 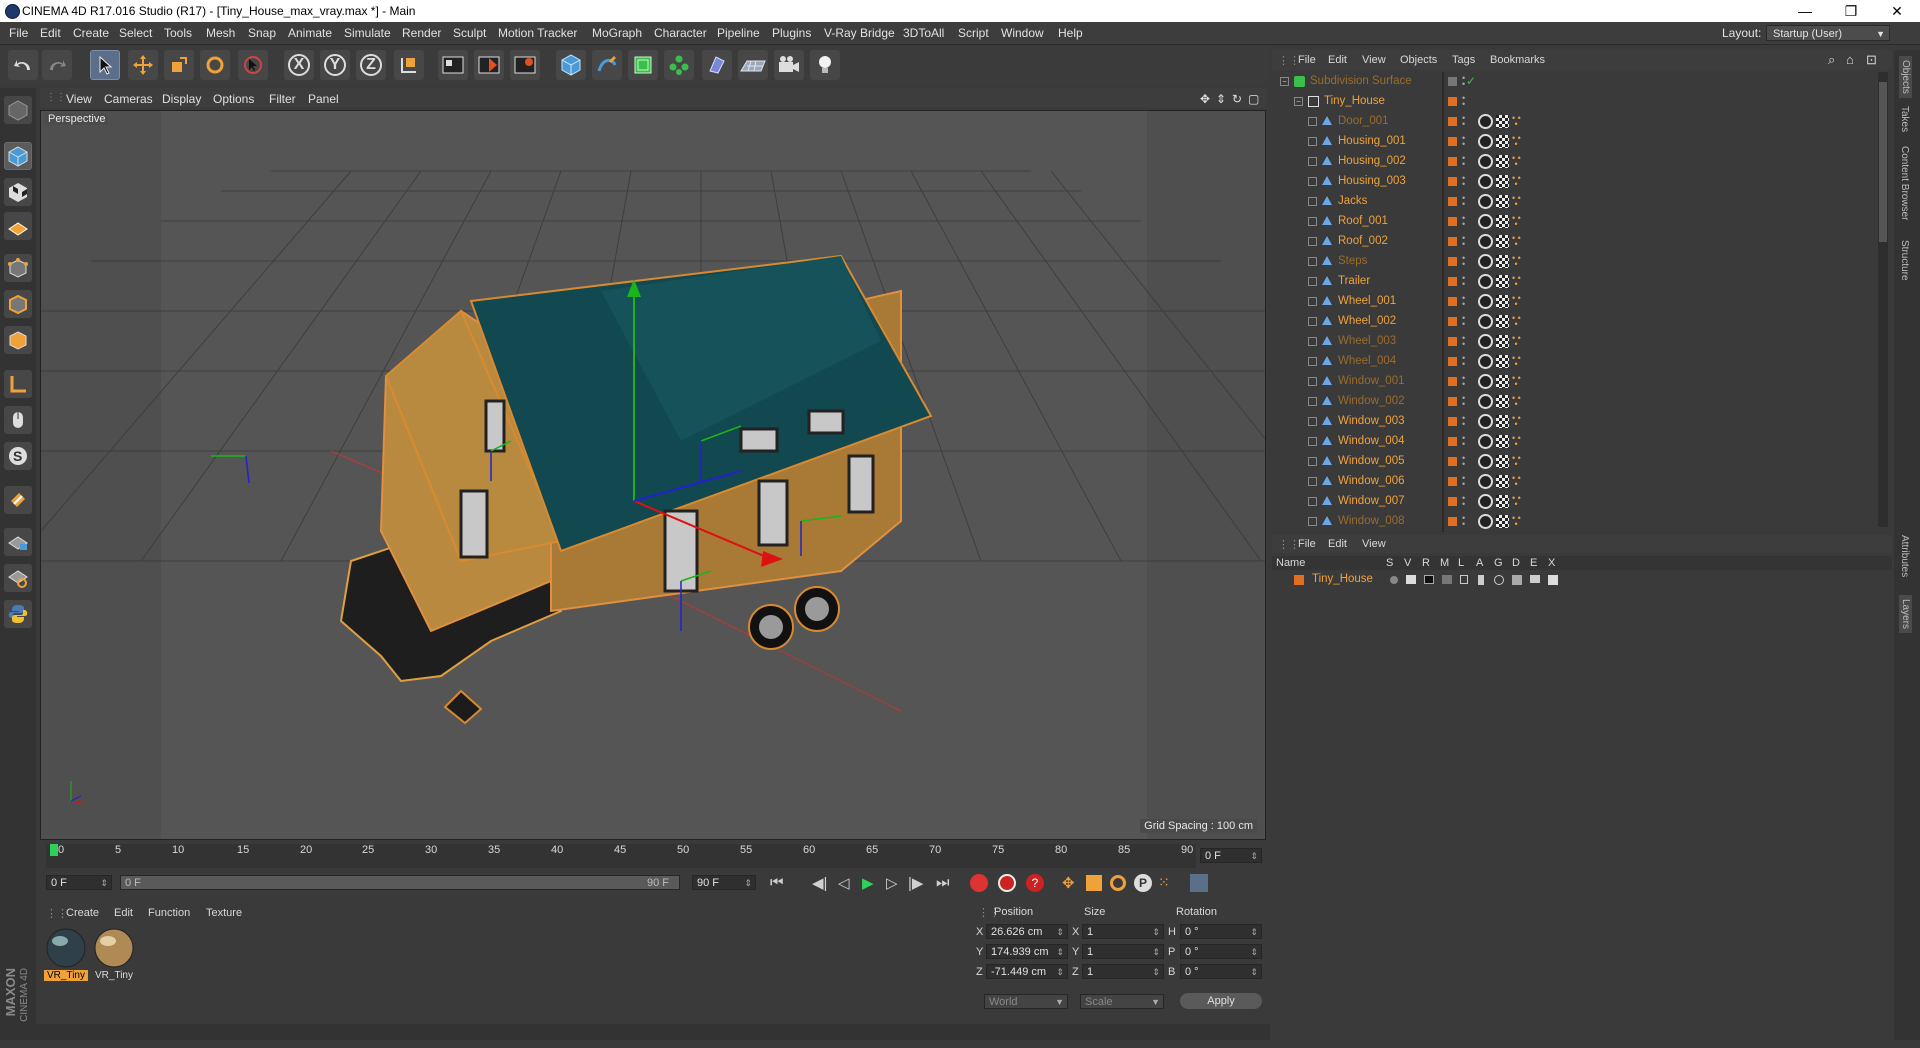 I want to click on axis-mode-icon, so click(x=18, y=384).